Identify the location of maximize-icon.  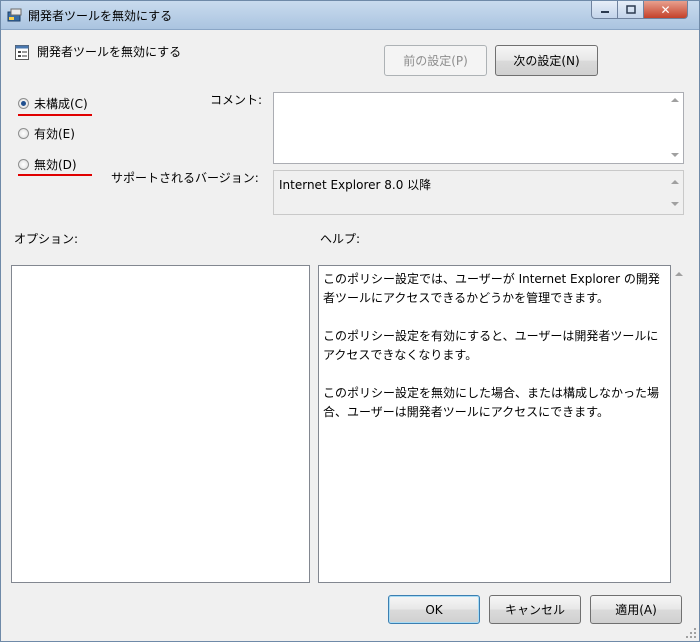
(630, 9).